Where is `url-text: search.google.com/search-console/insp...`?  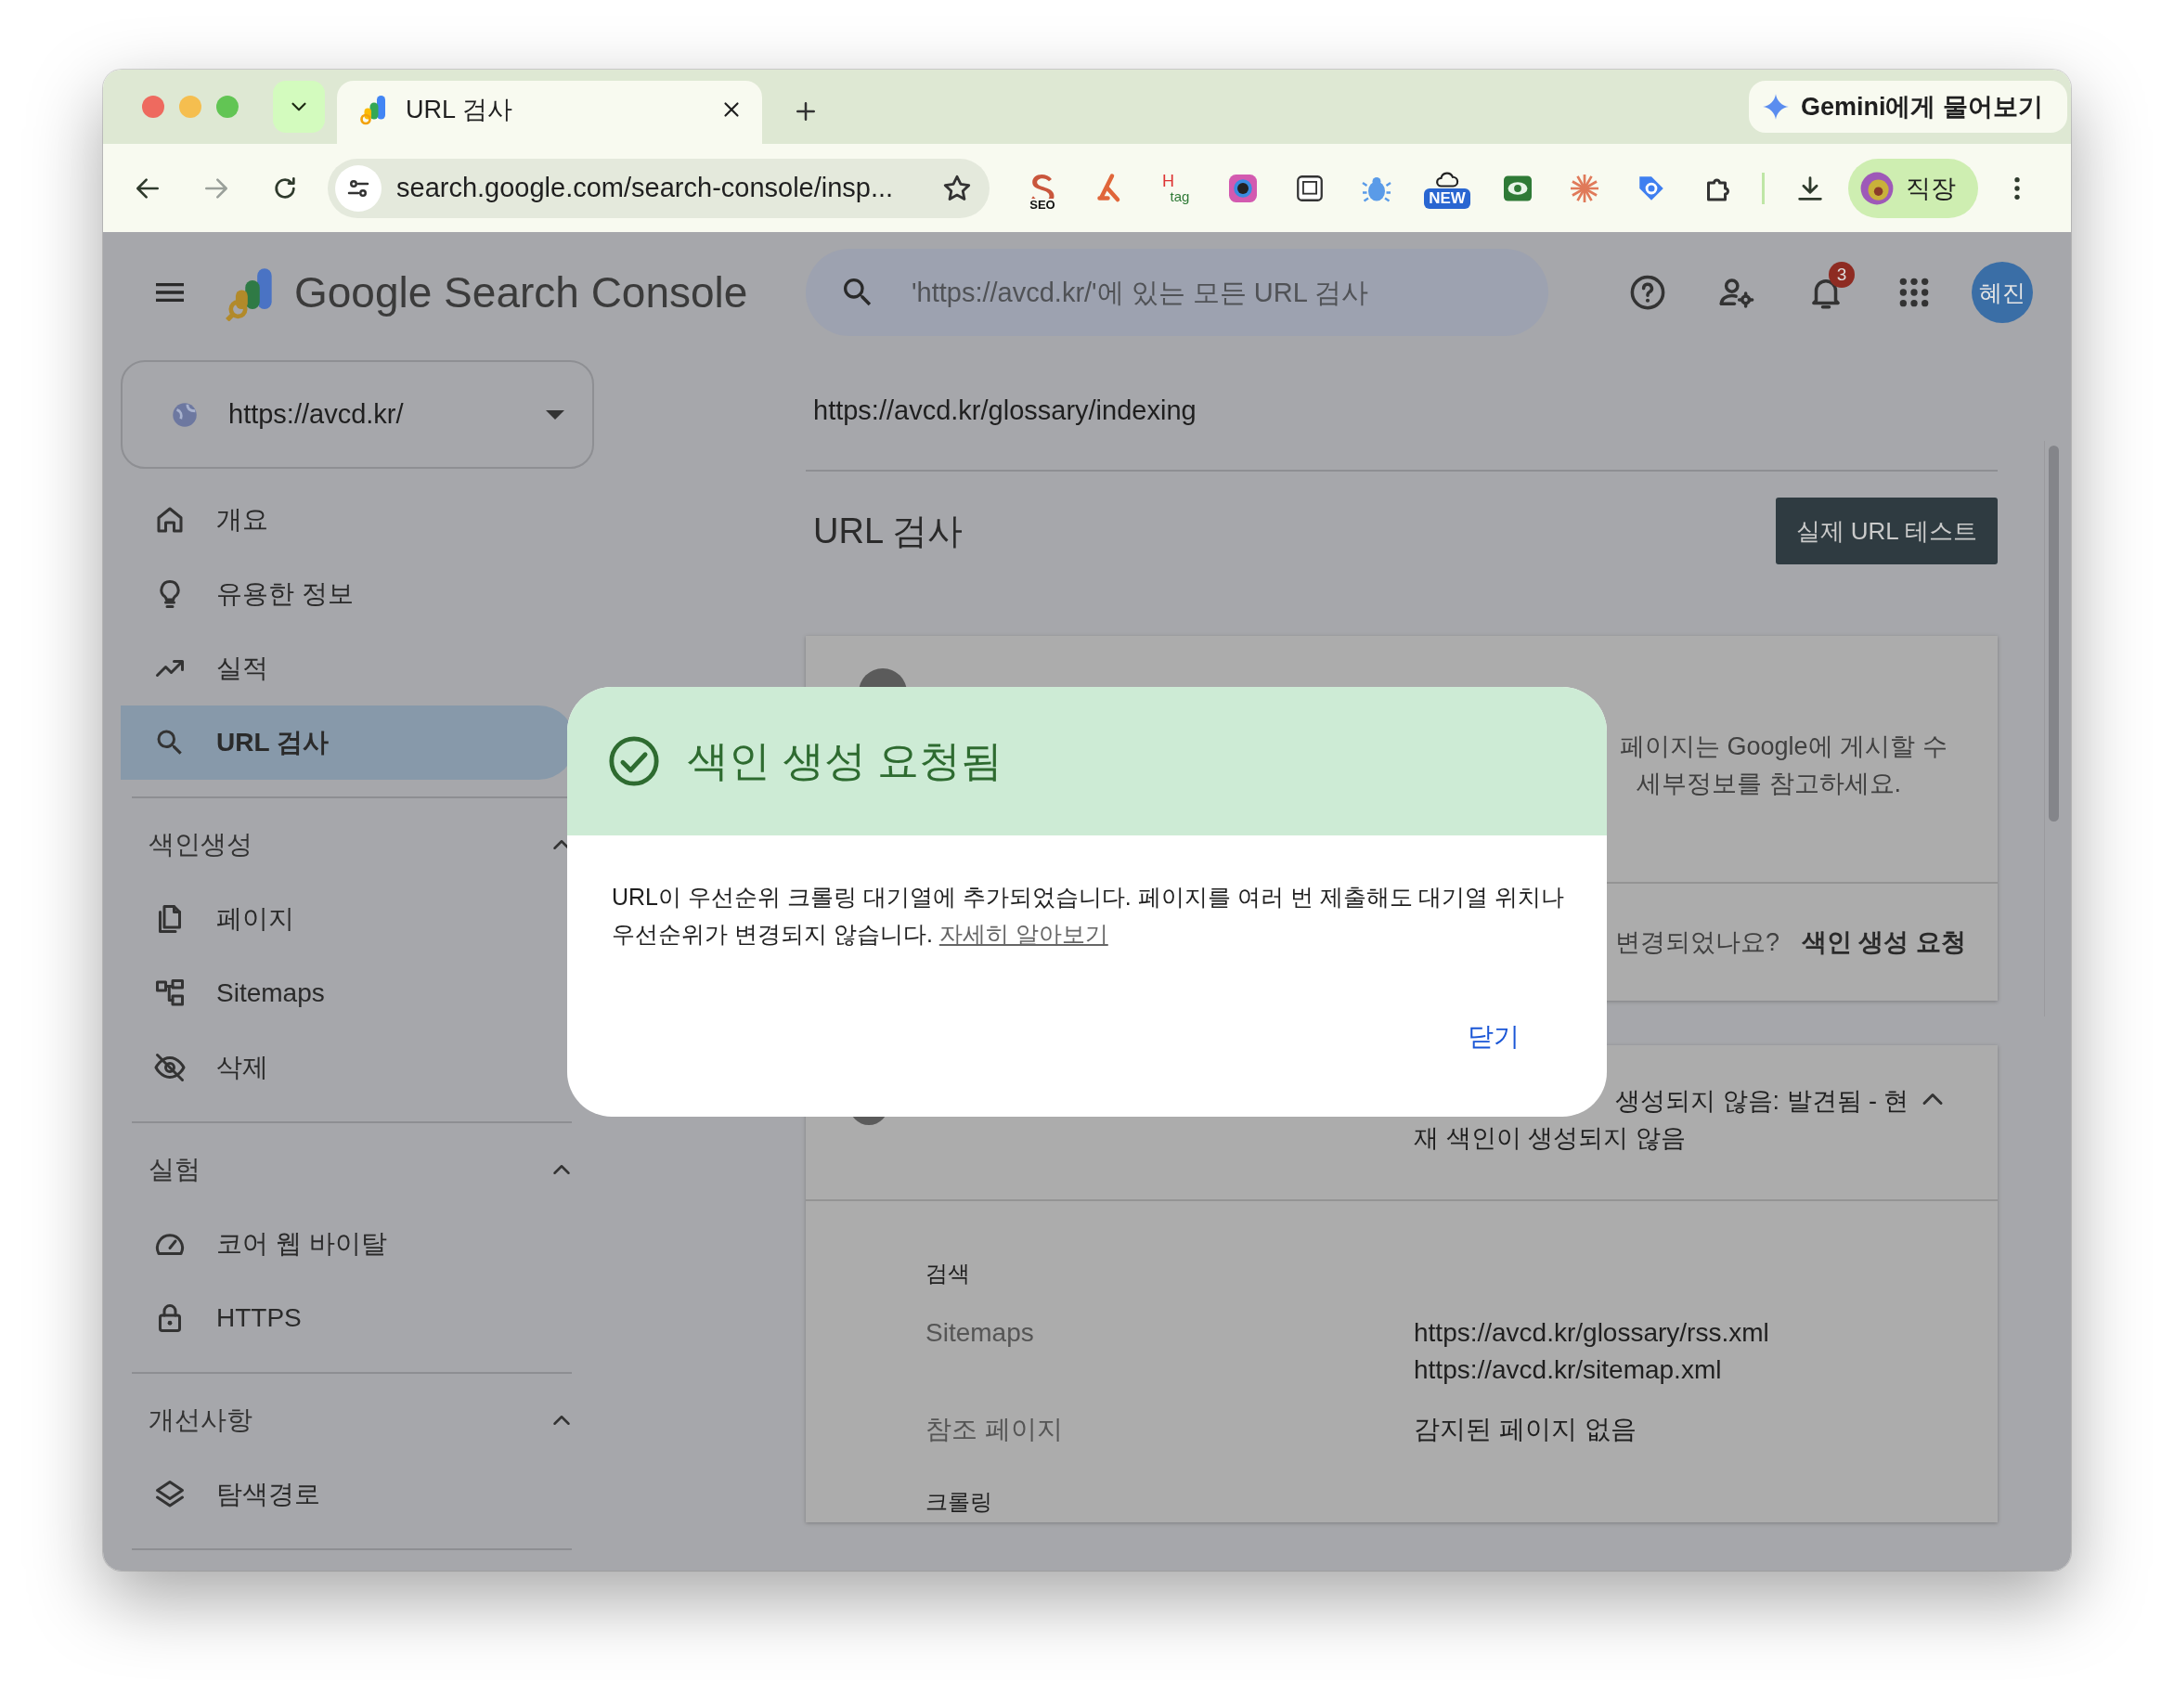
url-text: search.google.com/search-console/insp... is located at coordinates (646, 188).